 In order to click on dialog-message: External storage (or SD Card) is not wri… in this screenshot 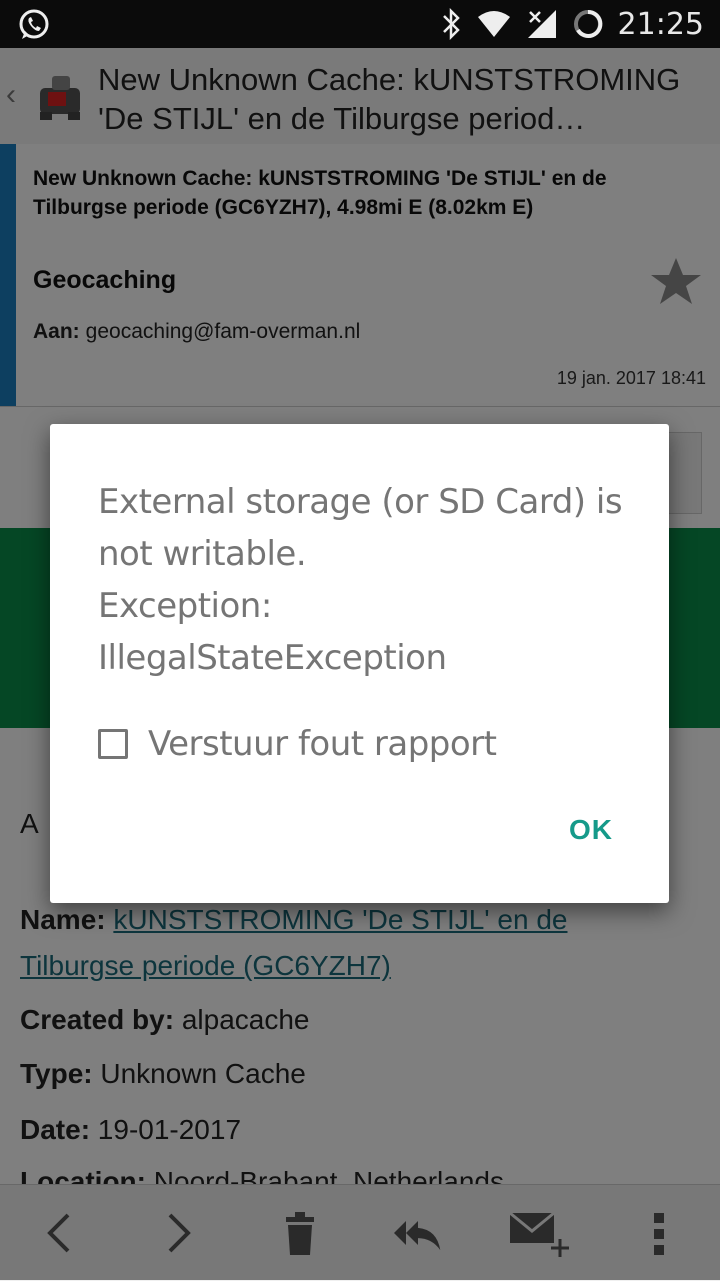, I will do `click(368, 580)`.